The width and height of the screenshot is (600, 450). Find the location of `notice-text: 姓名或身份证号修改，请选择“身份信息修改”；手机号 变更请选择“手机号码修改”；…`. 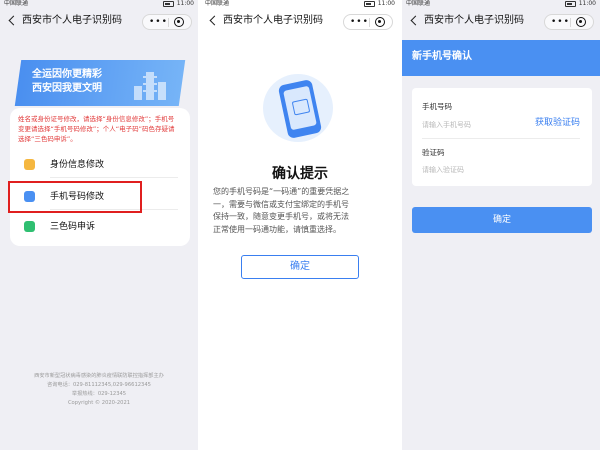

notice-text: 姓名或身份证号修改，请选择“身份信息修改”；手机号 变更请选择“手机号码修改”；… is located at coordinates (96, 129).